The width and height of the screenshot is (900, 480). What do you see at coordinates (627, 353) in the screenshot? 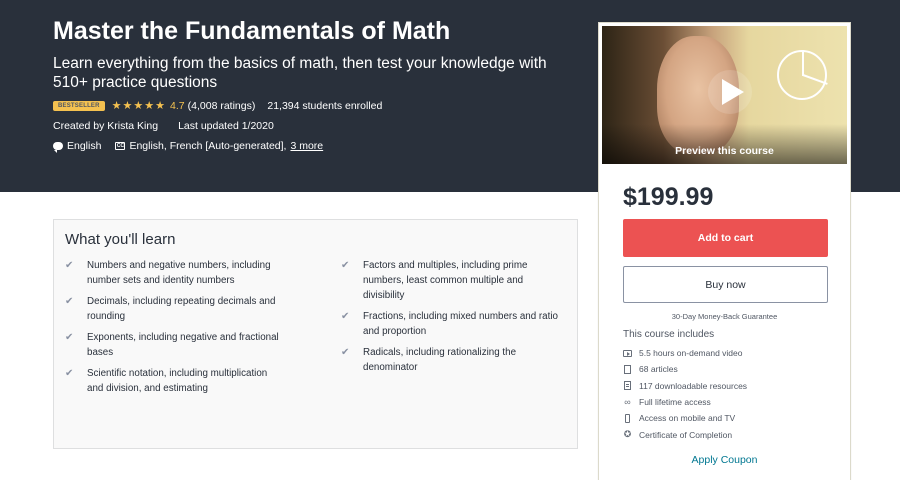
I see `video-icon` at bounding box center [627, 353].